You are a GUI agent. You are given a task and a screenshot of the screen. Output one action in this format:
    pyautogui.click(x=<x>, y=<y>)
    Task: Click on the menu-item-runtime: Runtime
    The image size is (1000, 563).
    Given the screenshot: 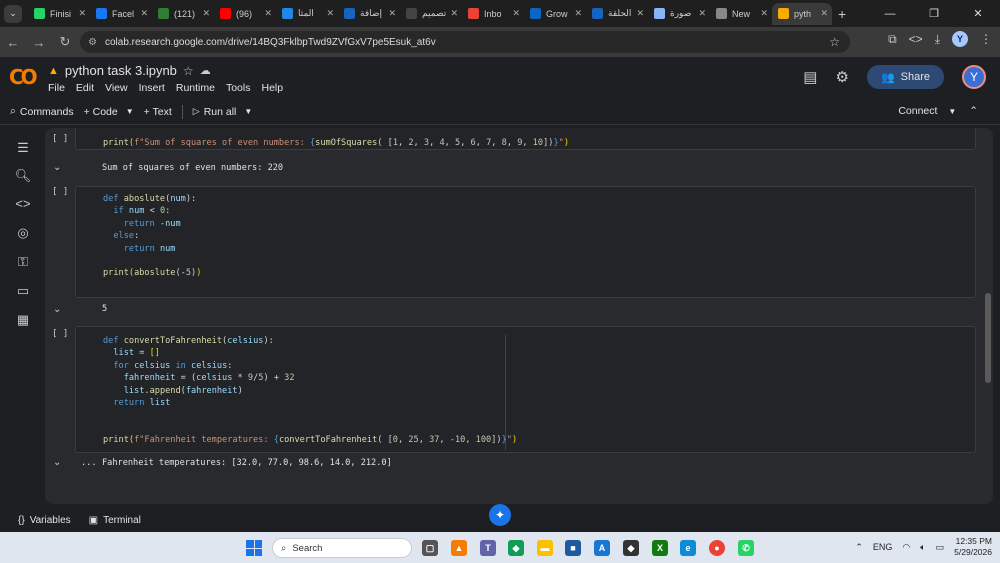 What is the action you would take?
    pyautogui.click(x=195, y=88)
    